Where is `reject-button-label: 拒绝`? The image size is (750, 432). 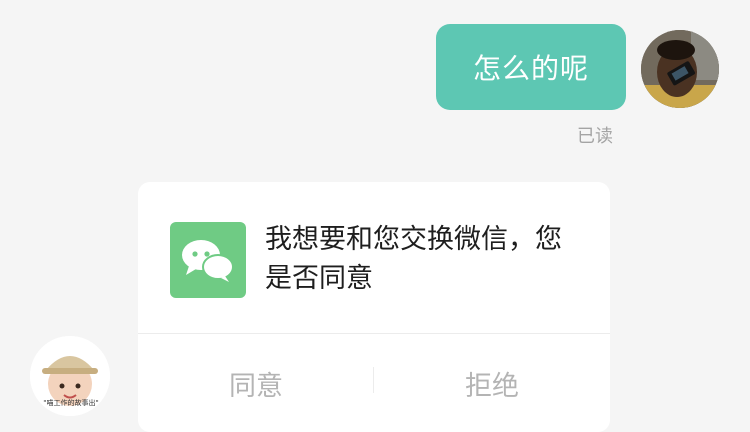
reject-button-label: 拒绝 is located at coordinates (492, 386).